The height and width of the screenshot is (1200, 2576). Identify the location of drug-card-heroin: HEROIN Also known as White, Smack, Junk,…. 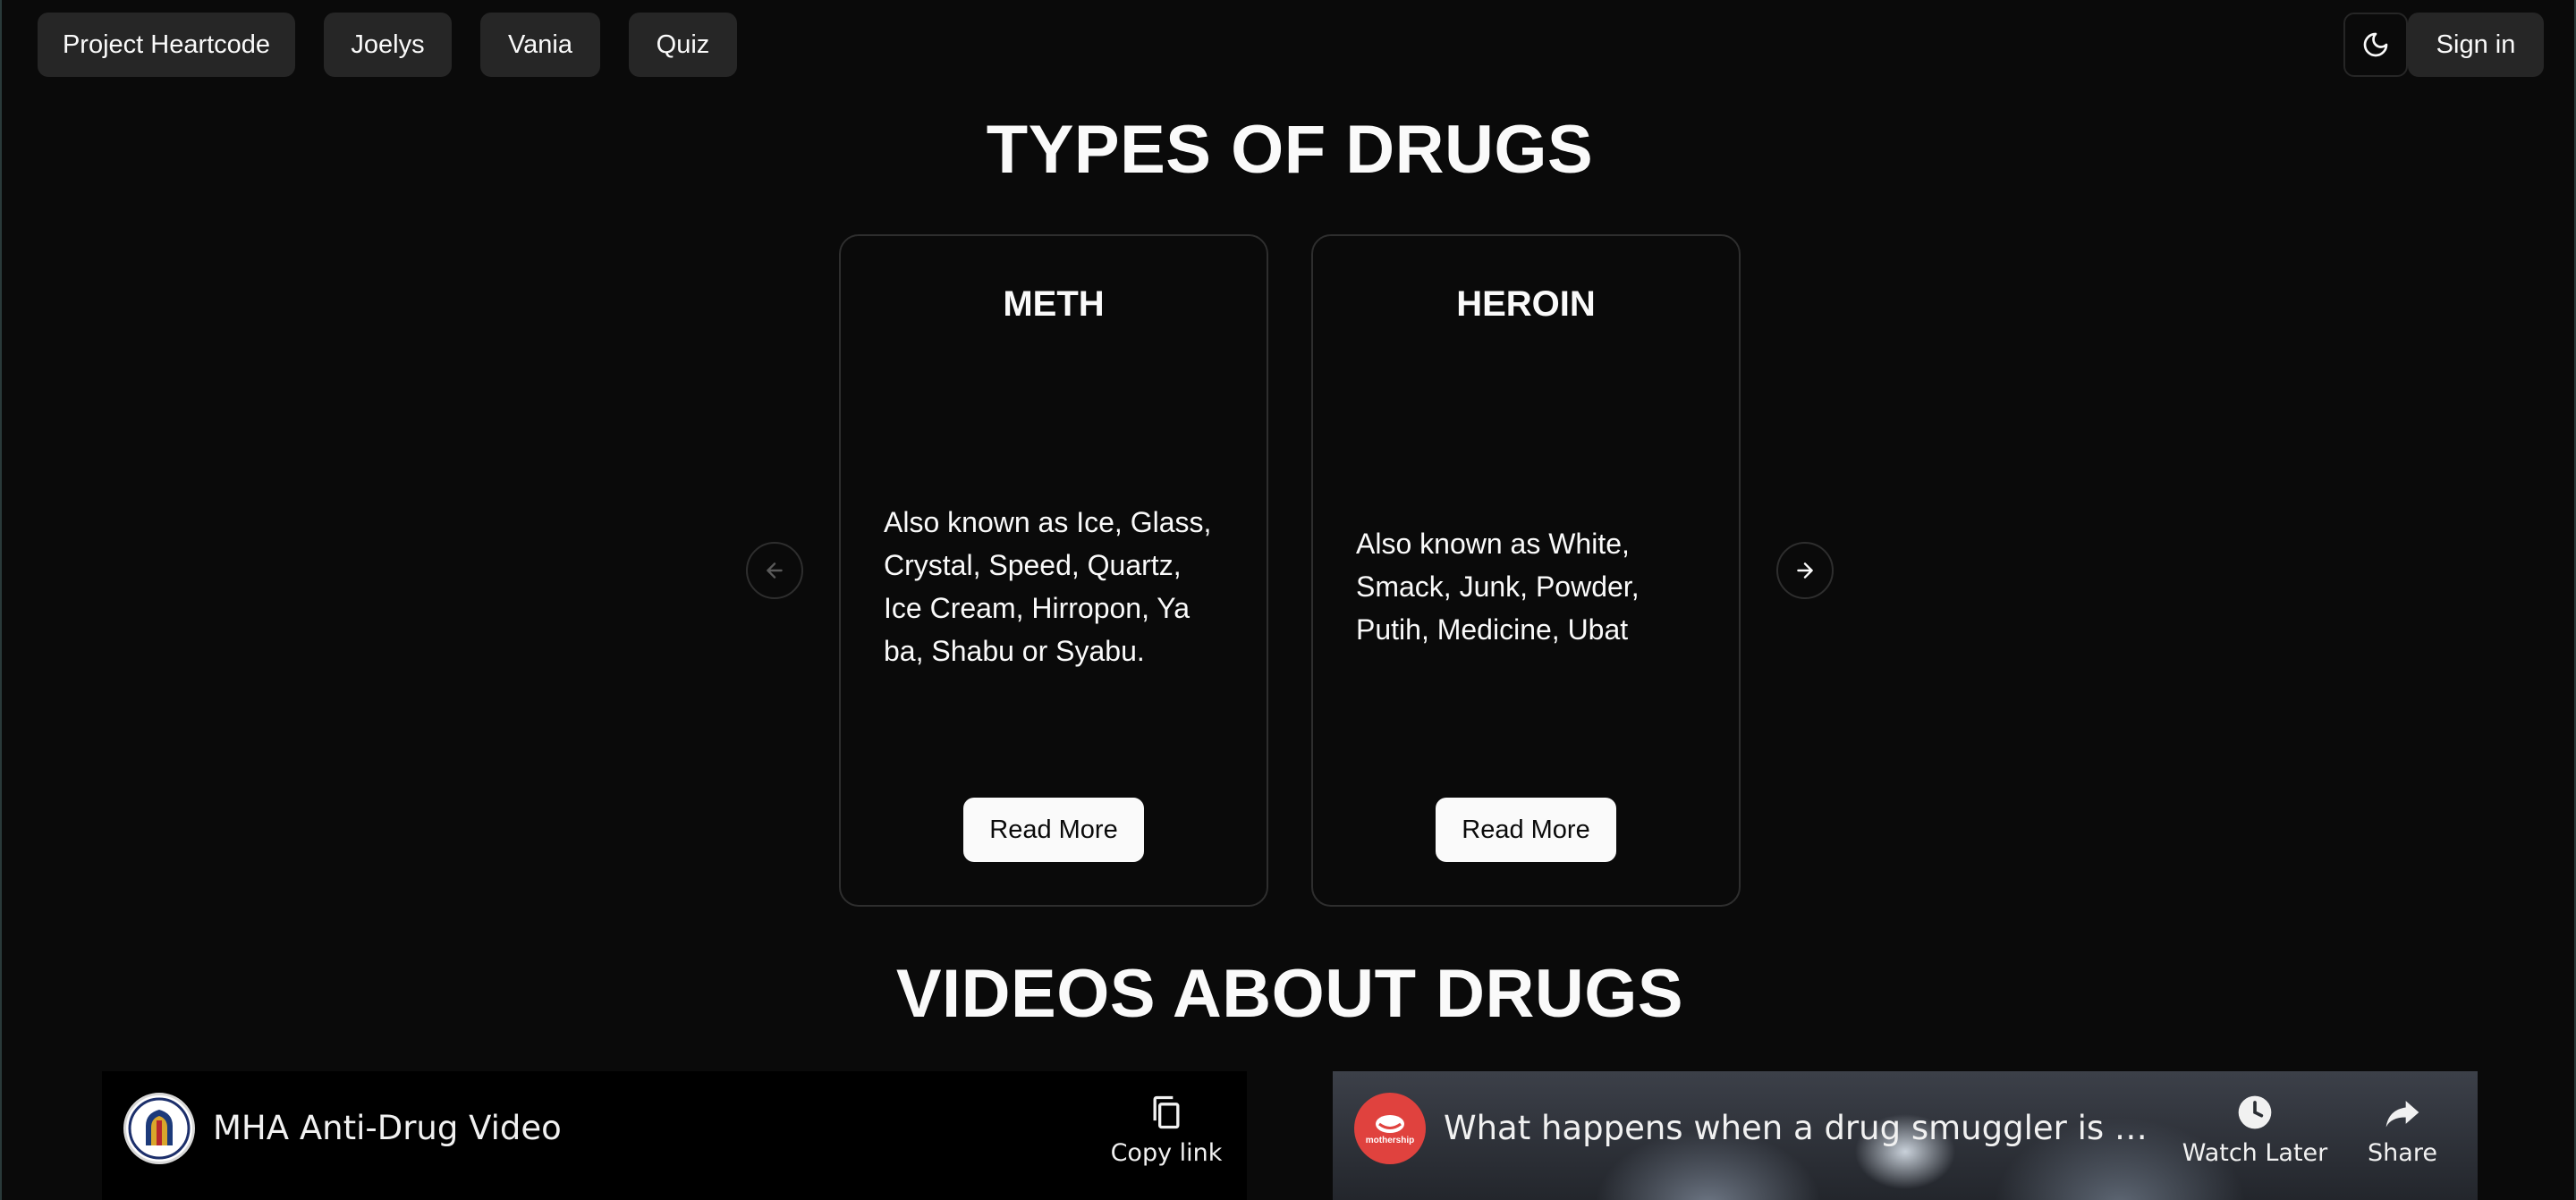
(1526, 571).